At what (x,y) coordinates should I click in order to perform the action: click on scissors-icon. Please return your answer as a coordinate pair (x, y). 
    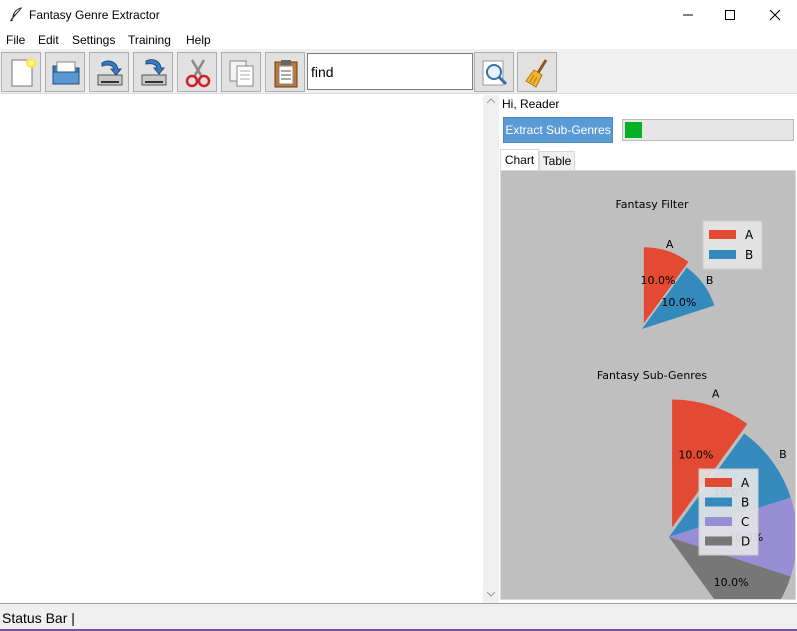
    Looking at the image, I should click on (198, 73).